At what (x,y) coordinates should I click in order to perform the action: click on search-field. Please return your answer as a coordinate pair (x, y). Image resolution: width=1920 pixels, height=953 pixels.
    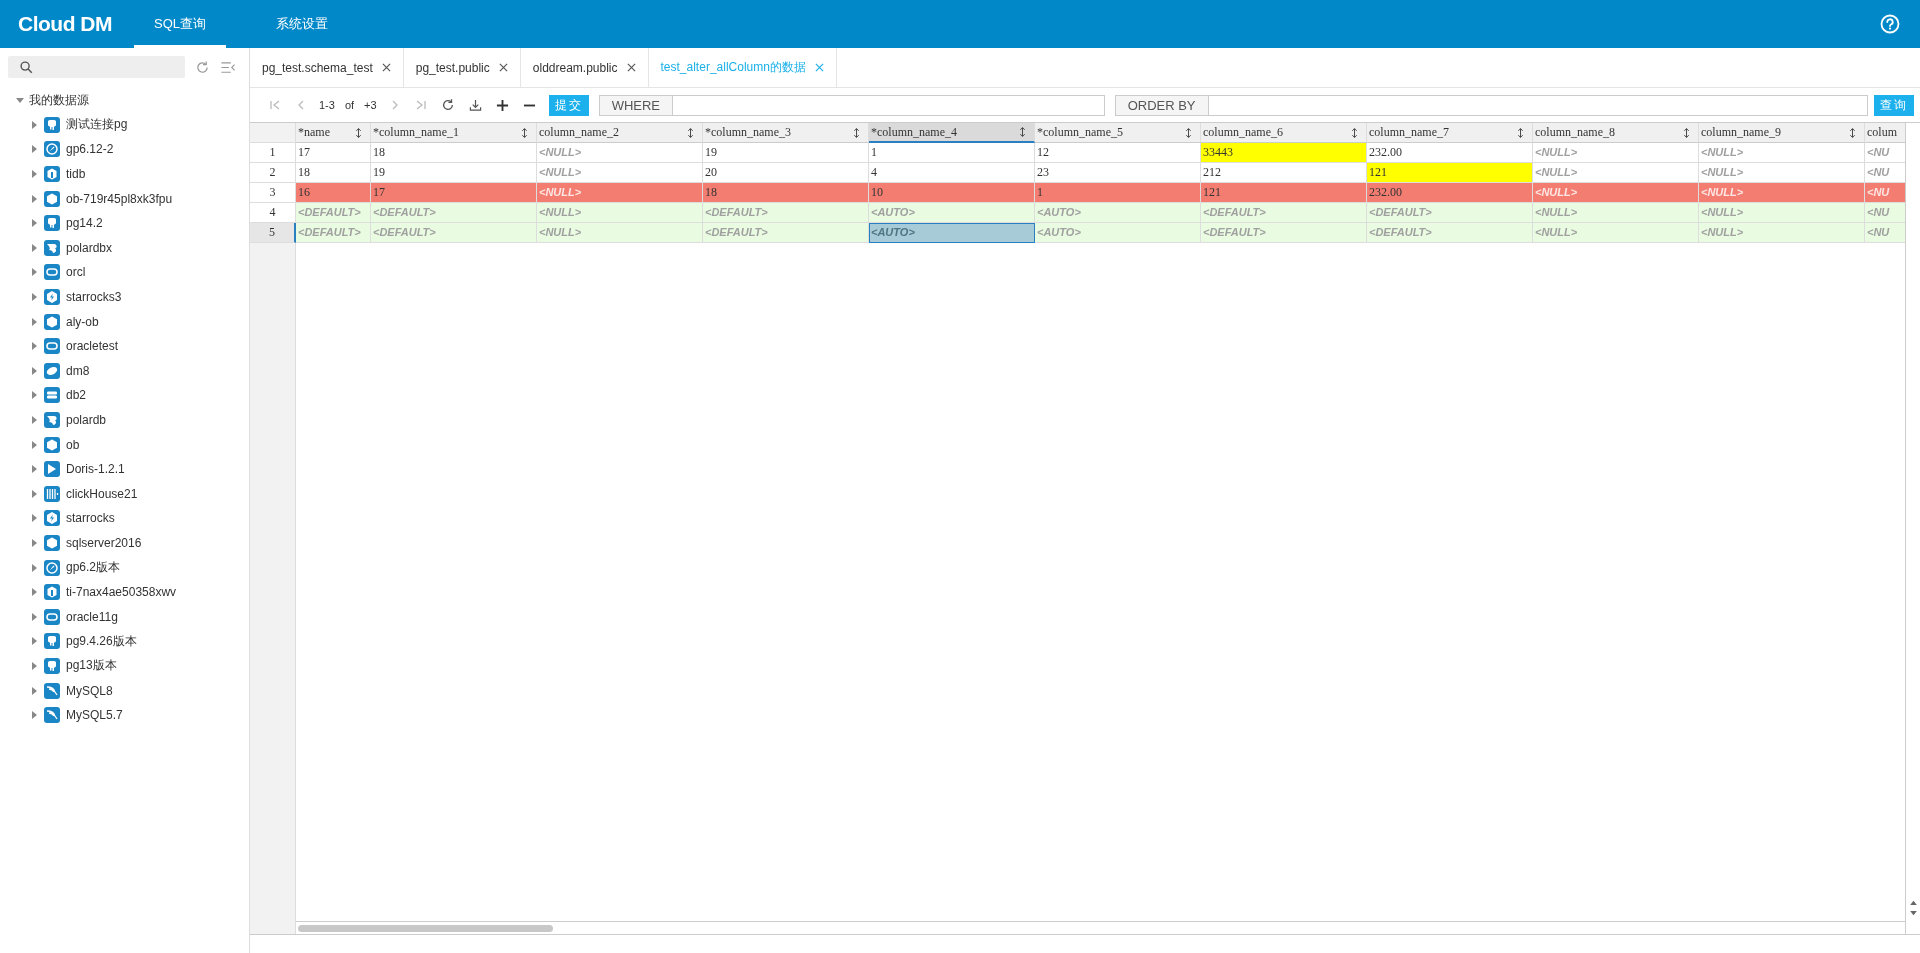
    Looking at the image, I should click on (96, 67).